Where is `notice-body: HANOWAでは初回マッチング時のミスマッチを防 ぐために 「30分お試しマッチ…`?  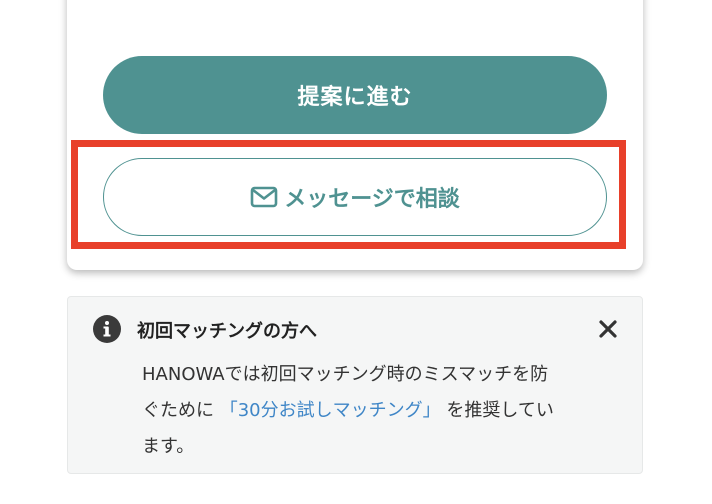 notice-body: HANOWAでは初回マッチング時のミスマッチを防 ぐために 「30分お試しマッチ… is located at coordinates (382, 411).